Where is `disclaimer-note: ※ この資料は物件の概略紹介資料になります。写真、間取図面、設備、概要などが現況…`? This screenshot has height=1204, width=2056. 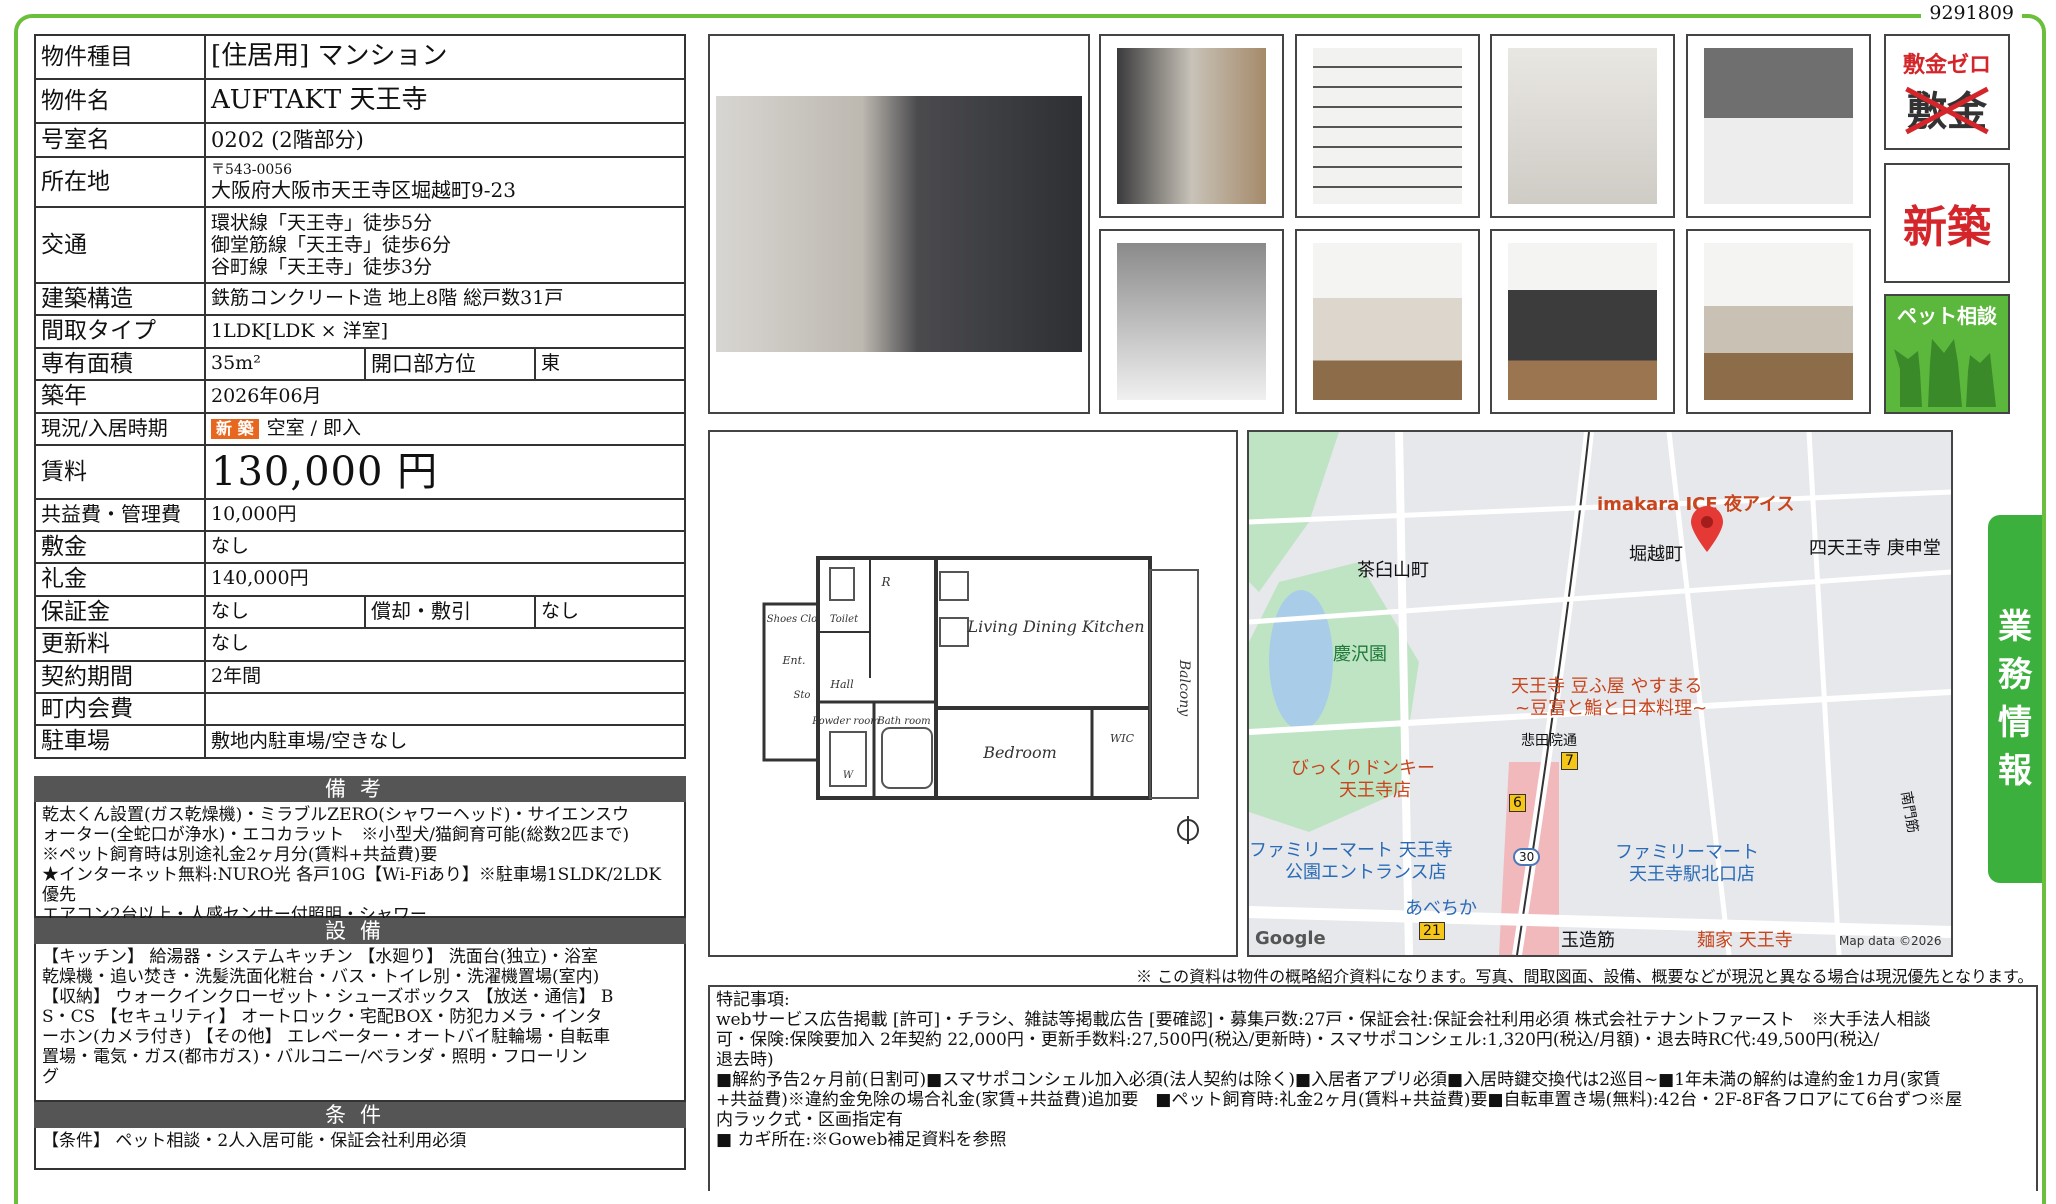 disclaimer-note: ※ この資料は物件の概略紹介資料になります。写真、間取図面、設備、概要などが現況… is located at coordinates (1585, 976).